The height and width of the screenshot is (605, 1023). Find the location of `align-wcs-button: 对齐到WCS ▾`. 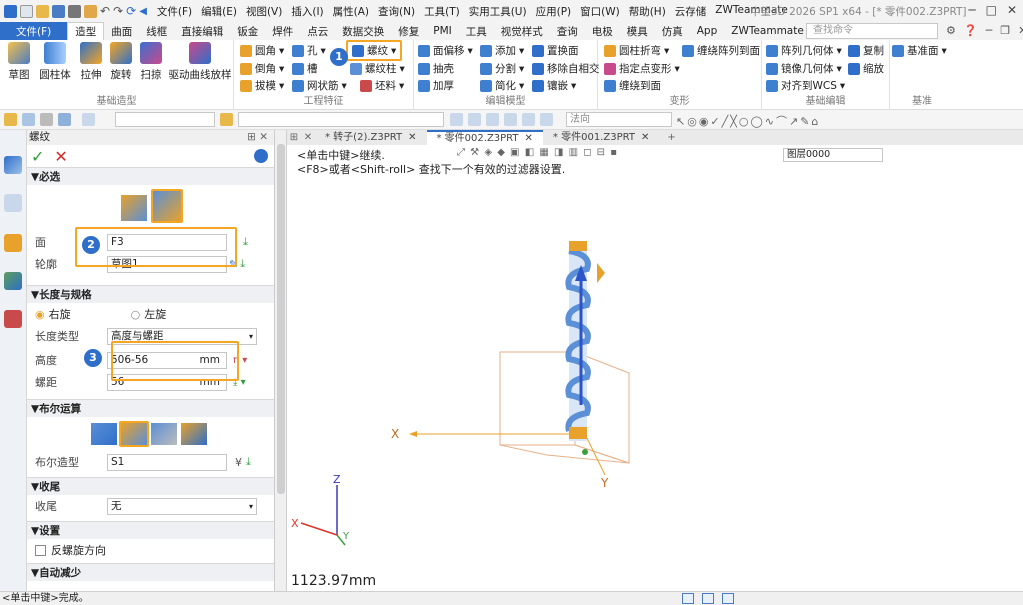

align-wcs-button: 对齐到WCS ▾ is located at coordinates (805, 85).